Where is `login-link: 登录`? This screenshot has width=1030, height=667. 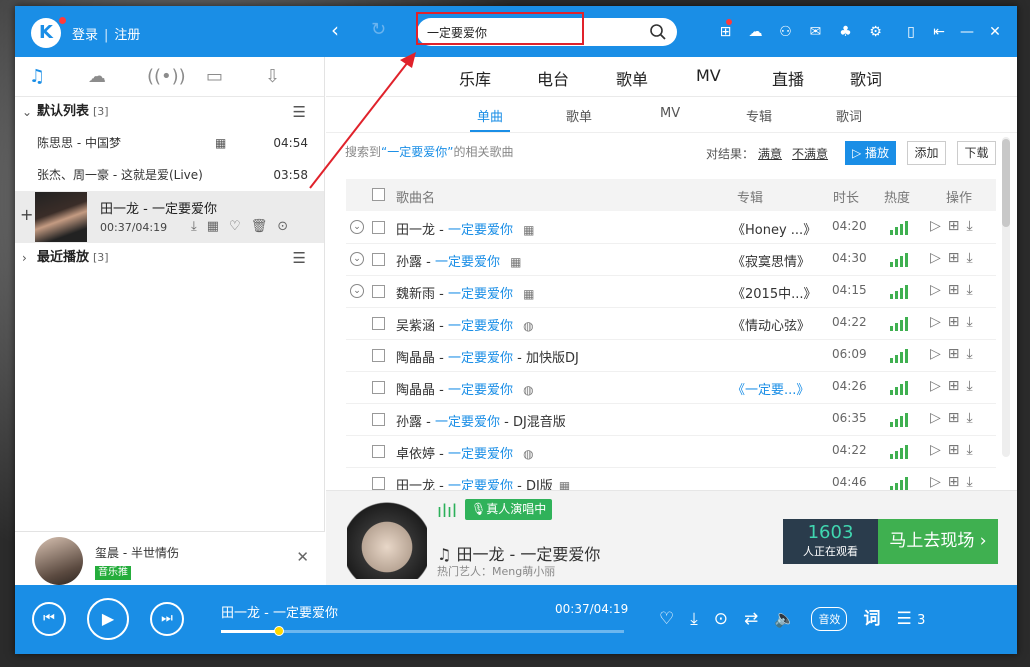 login-link: 登录 is located at coordinates (85, 33).